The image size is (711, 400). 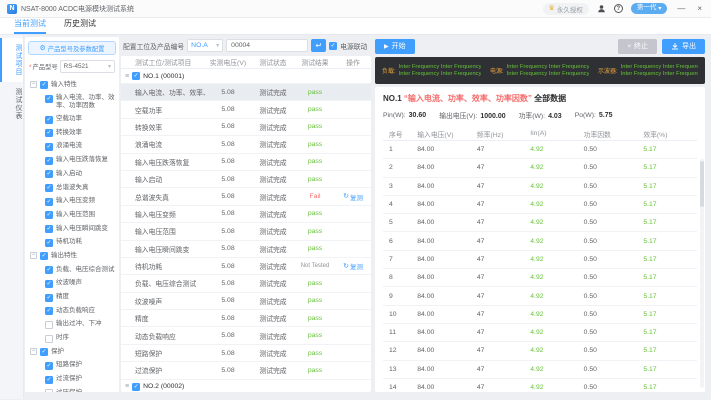 I want to click on result-row: 2 84.00 47 4.92 0.50 5.17, so click(x=540, y=168).